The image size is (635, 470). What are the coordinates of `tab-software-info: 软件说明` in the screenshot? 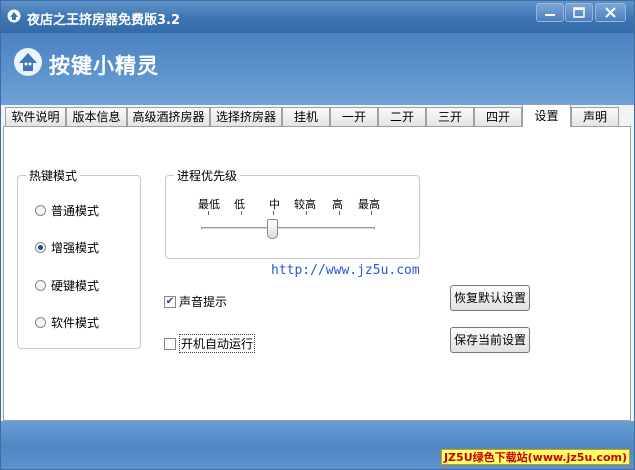 It's located at (35, 116).